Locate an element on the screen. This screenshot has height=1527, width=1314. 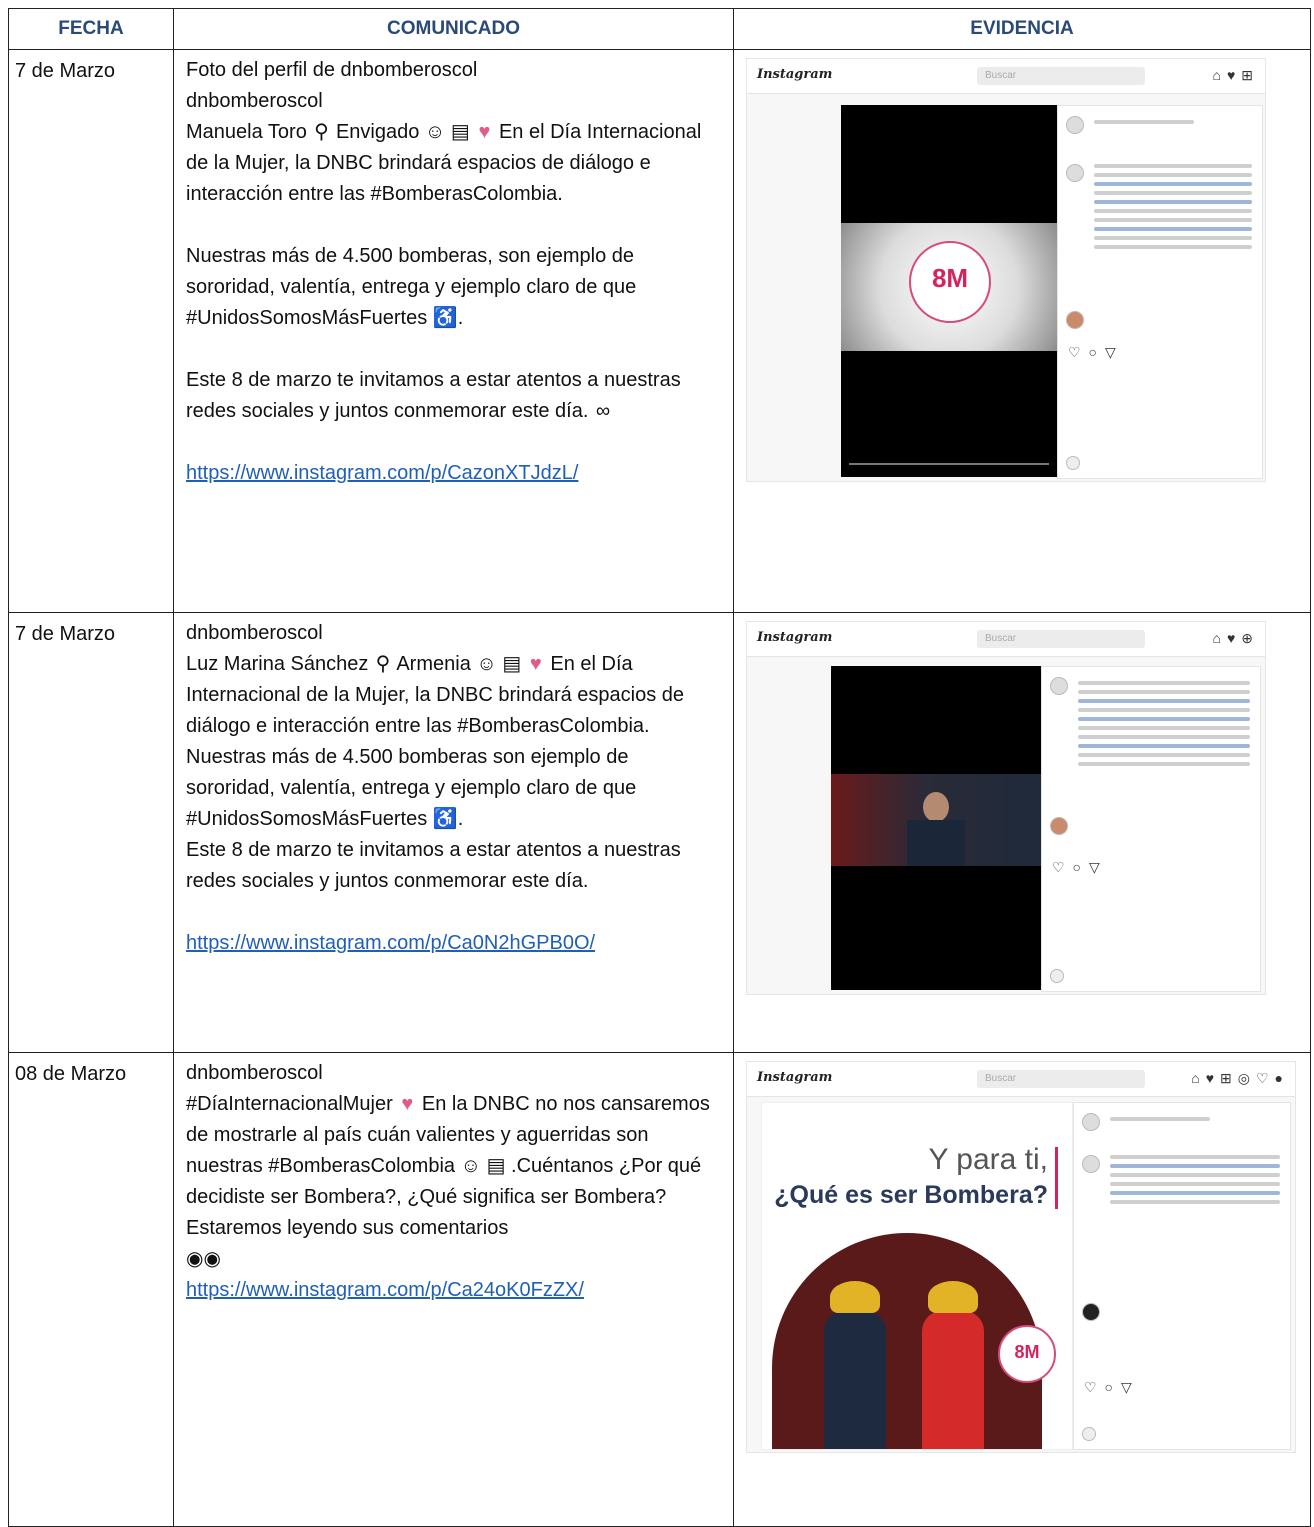
evidence-cell: Instagram Buscar ⌂♥⊕ ♡○▽ is located at coordinates (1022, 832).